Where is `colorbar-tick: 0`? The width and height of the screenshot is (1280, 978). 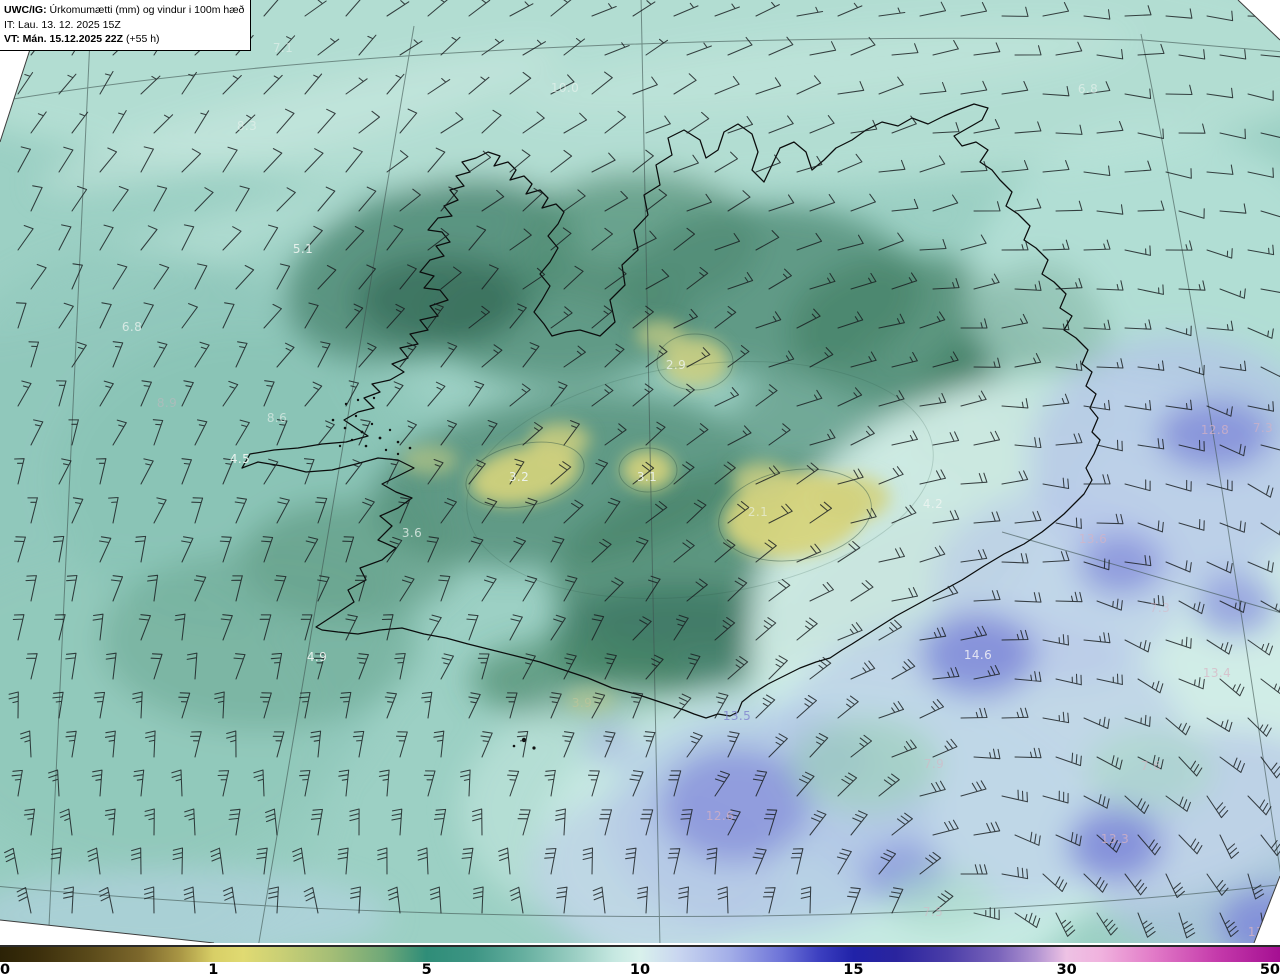
colorbar-tick: 0 is located at coordinates (5, 970).